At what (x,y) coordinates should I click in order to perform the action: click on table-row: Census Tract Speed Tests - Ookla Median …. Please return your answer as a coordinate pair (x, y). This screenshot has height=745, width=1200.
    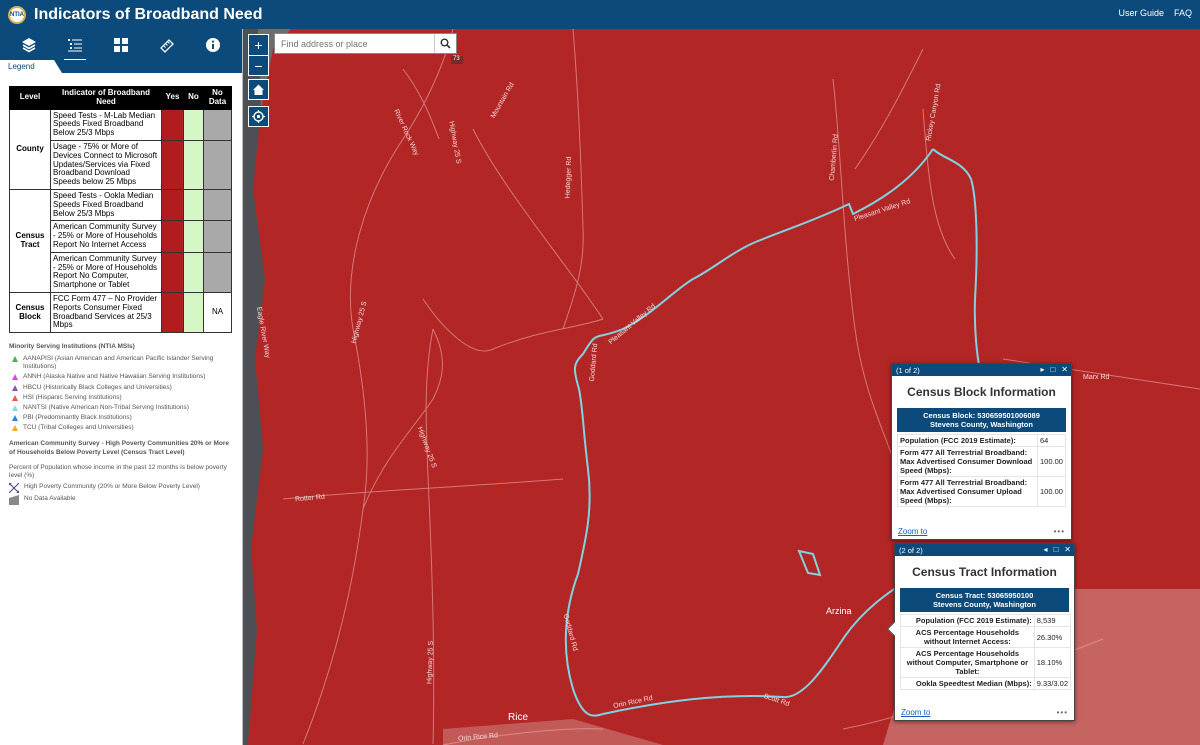
    Looking at the image, I should click on (120, 240).